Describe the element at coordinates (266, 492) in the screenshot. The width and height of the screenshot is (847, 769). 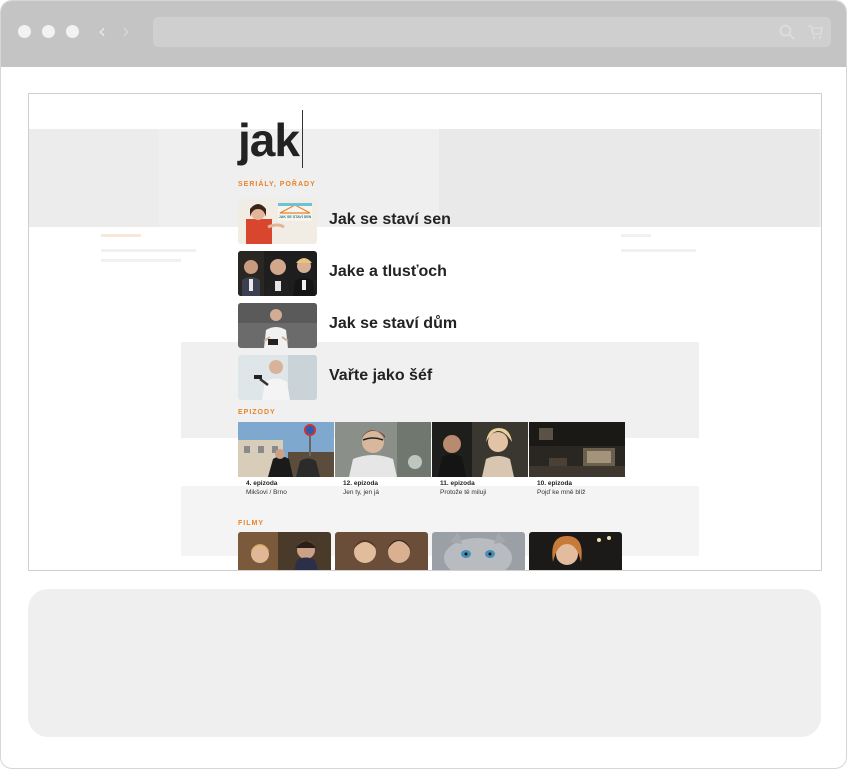
I see `episode-name: Mikšovi / Brno` at that location.